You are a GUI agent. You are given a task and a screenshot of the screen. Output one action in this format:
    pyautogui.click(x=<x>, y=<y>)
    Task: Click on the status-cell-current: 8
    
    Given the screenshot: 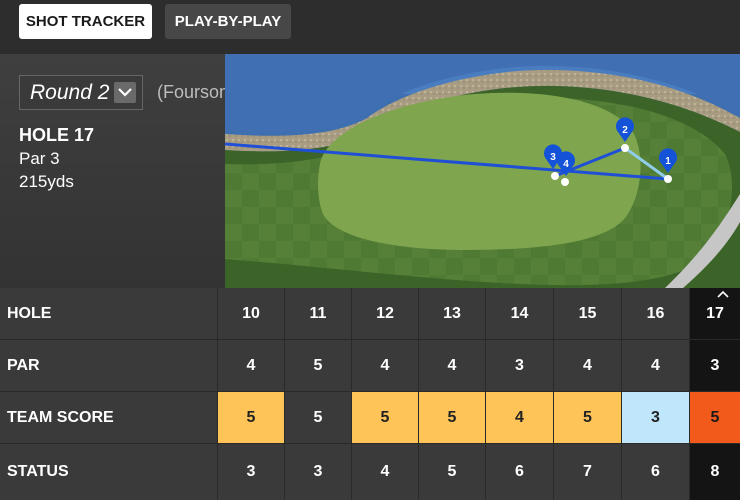 What is the action you would take?
    pyautogui.click(x=715, y=472)
    